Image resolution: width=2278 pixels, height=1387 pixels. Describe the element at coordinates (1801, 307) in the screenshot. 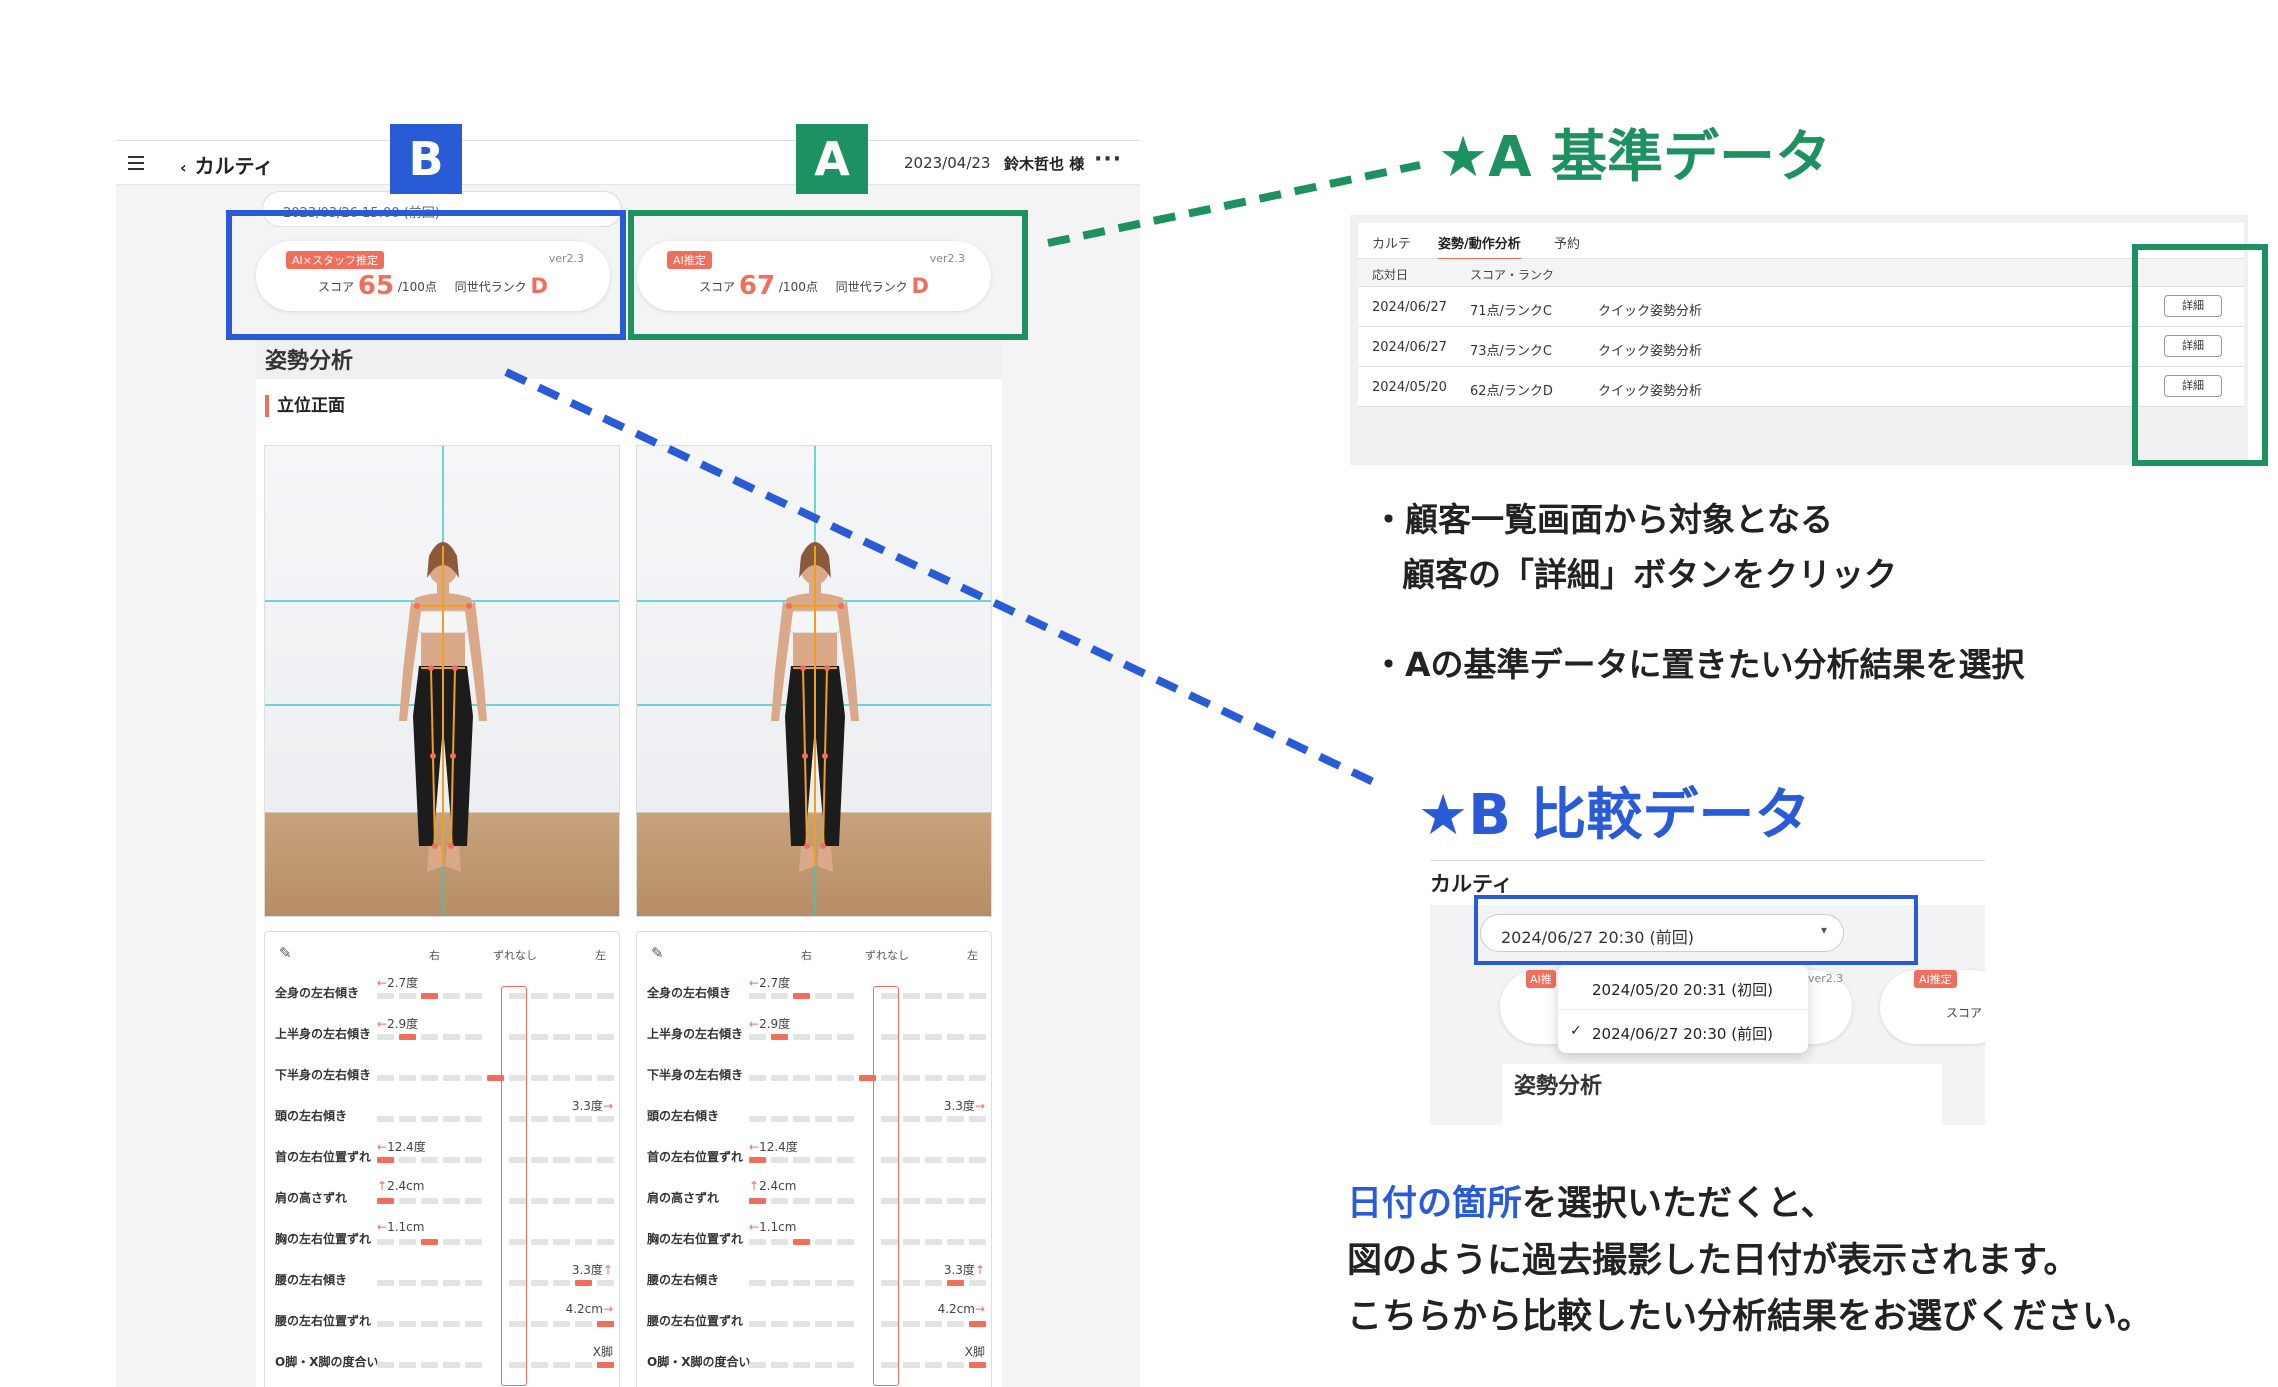

I see `history-row: 2024/06/27 71点/ランクC クイック姿勢分析 詳細` at that location.